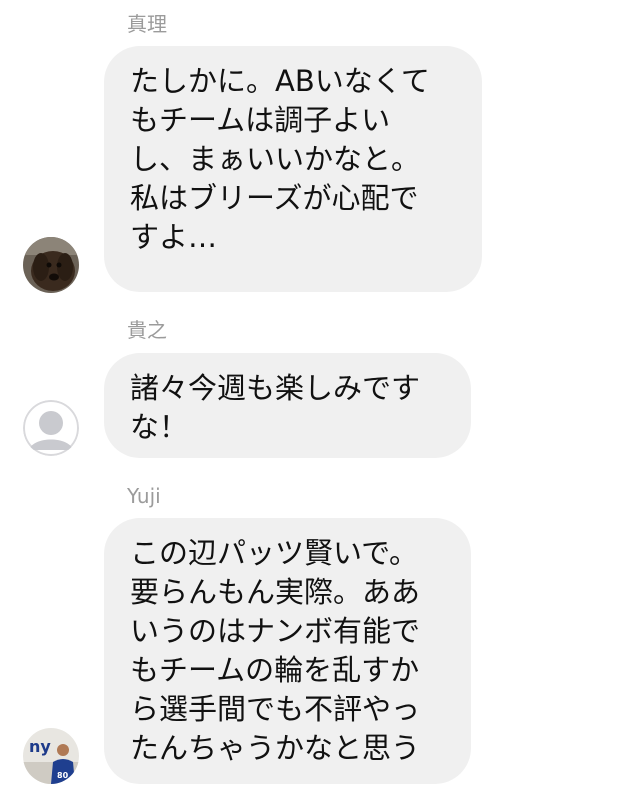 This screenshot has width=636, height=797. I want to click on message-line: ら選手間でも不評やっ, so click(275, 709).